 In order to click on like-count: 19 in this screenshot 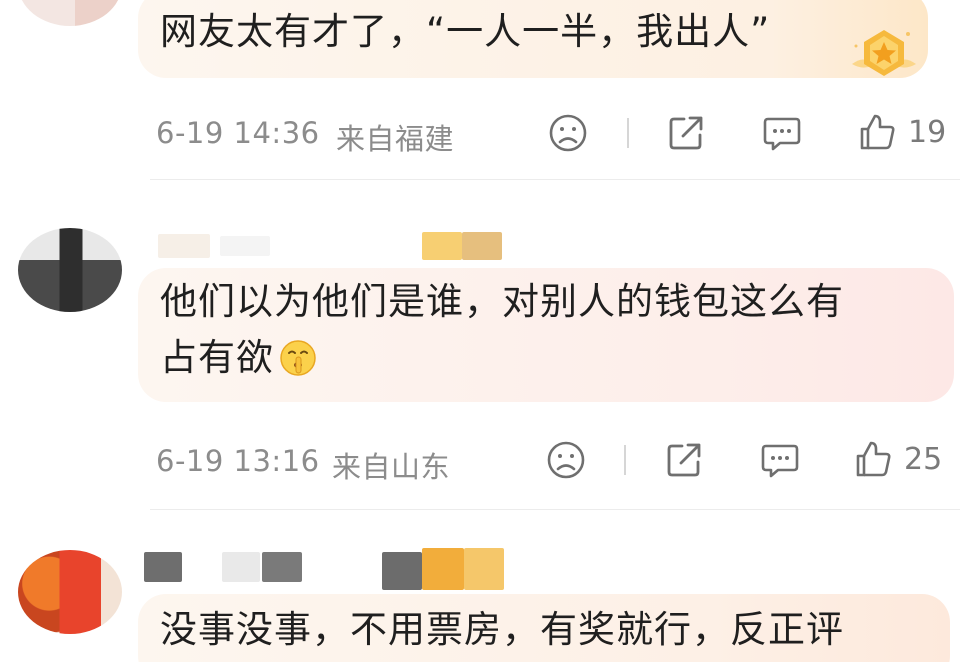, I will do `click(927, 132)`.